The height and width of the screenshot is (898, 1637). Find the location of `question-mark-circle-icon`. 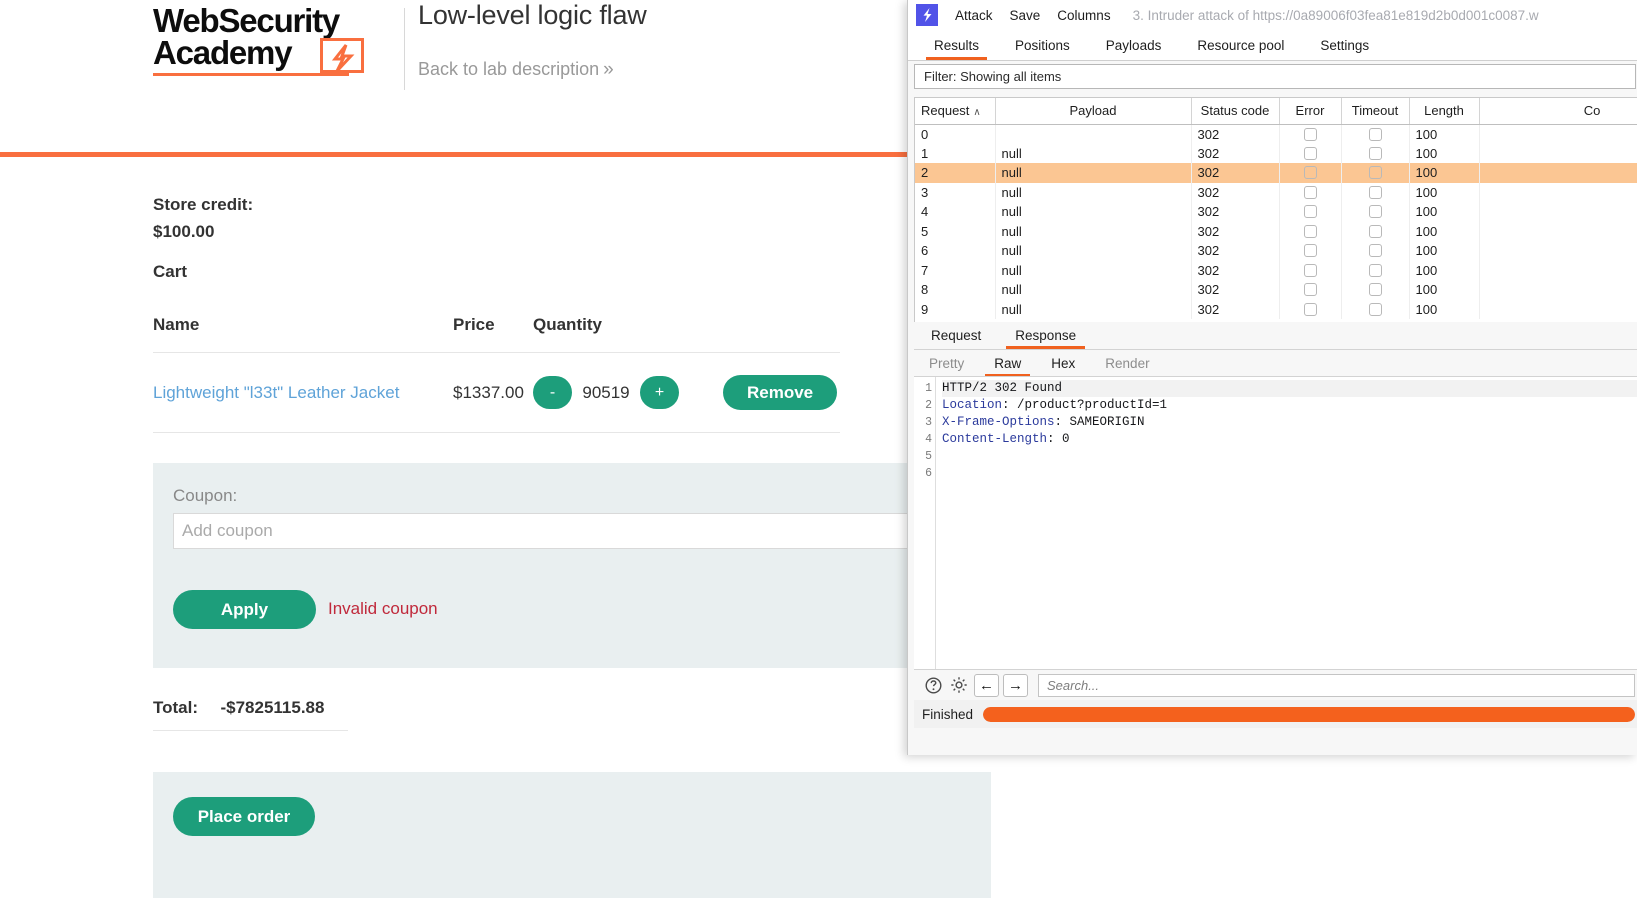

question-mark-circle-icon is located at coordinates (933, 685).